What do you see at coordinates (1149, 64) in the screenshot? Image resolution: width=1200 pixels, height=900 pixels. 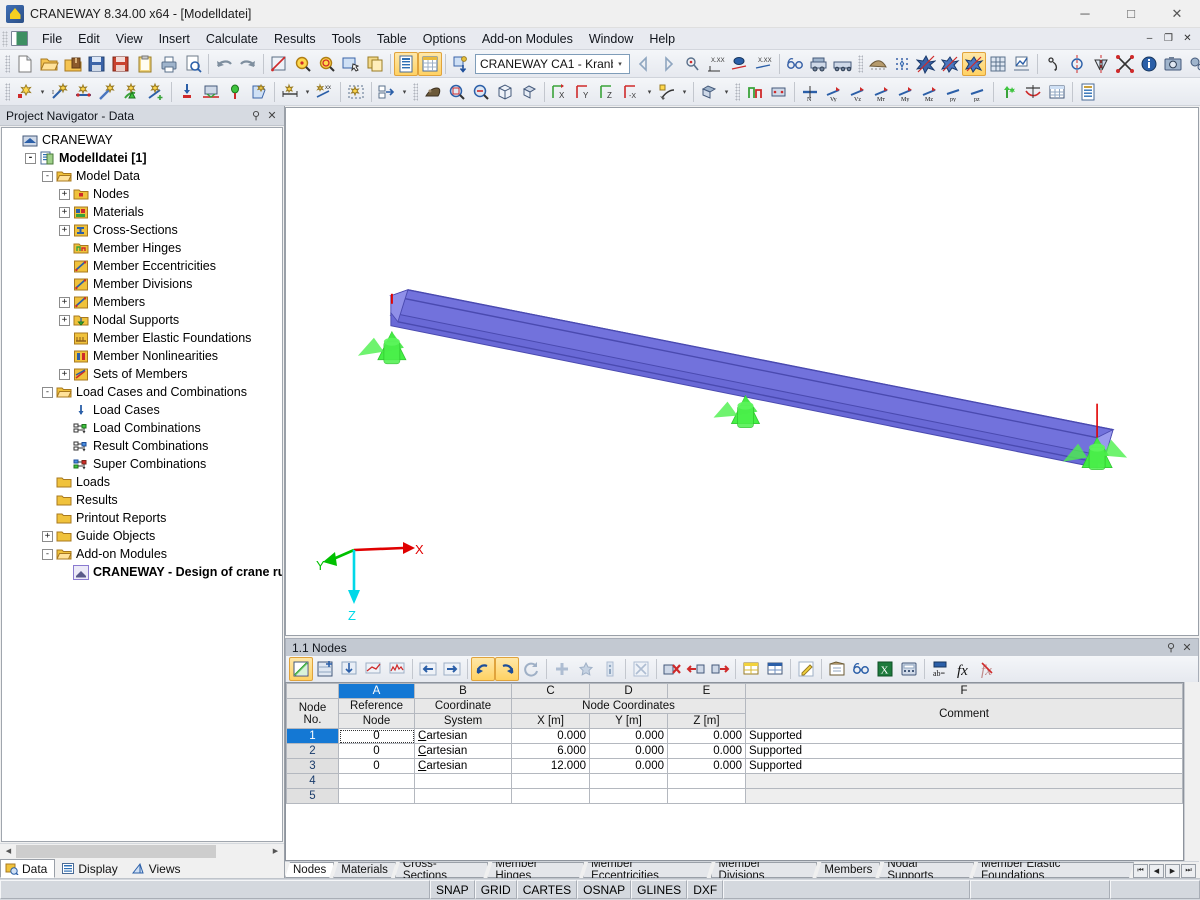 I see `info-icon` at bounding box center [1149, 64].